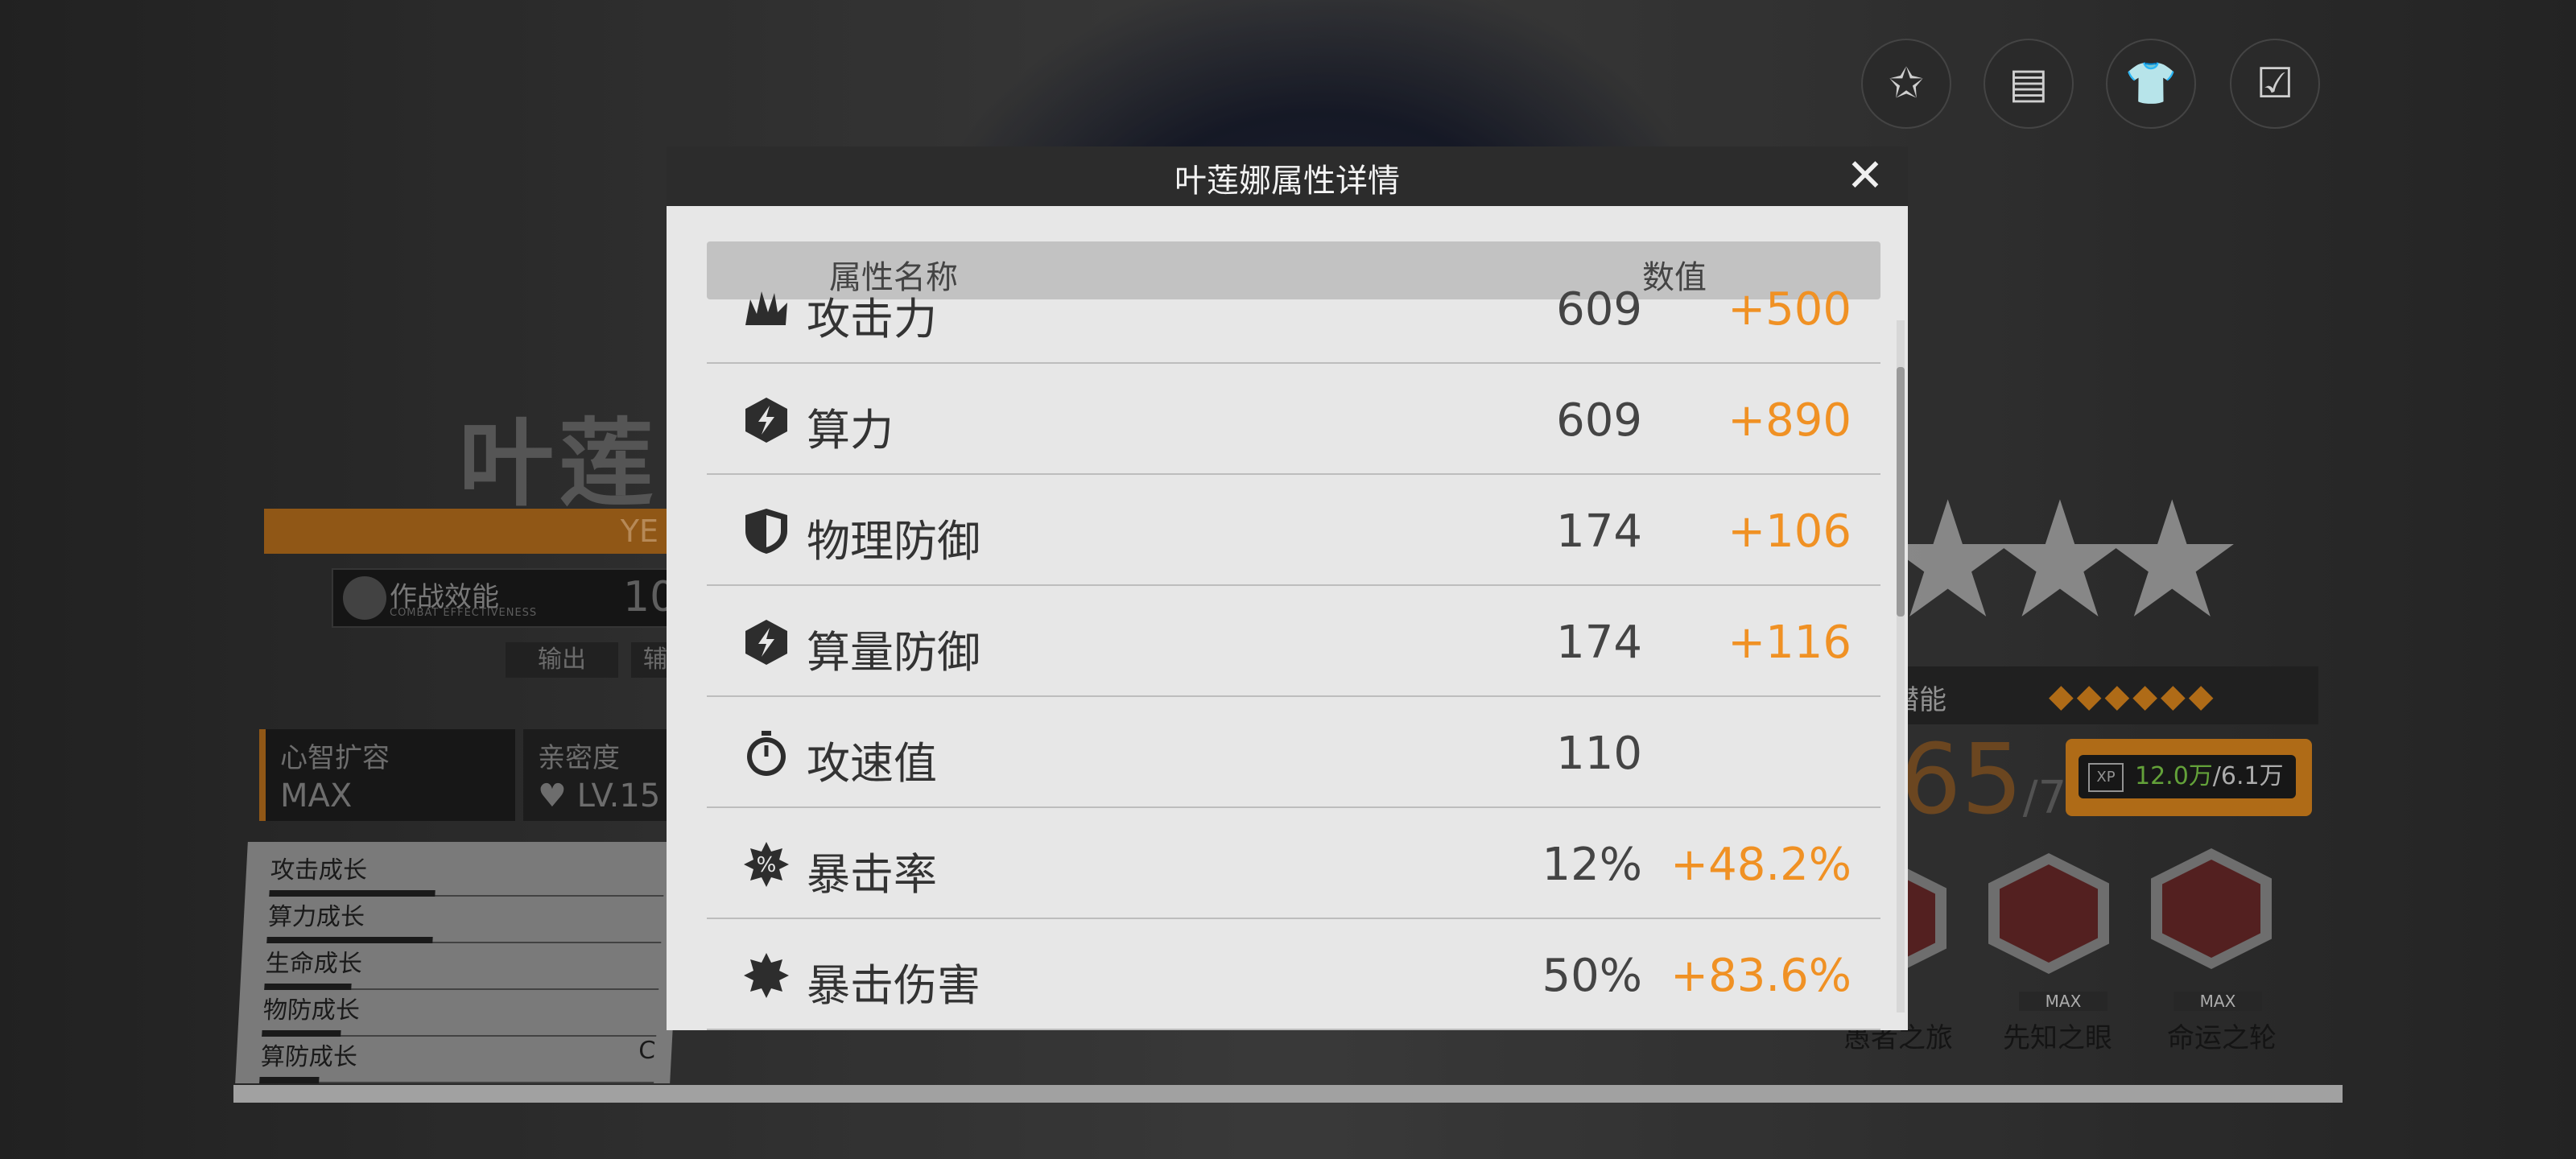  Describe the element at coordinates (1901, 492) in the screenshot. I see `scrollbar-thumb` at that location.